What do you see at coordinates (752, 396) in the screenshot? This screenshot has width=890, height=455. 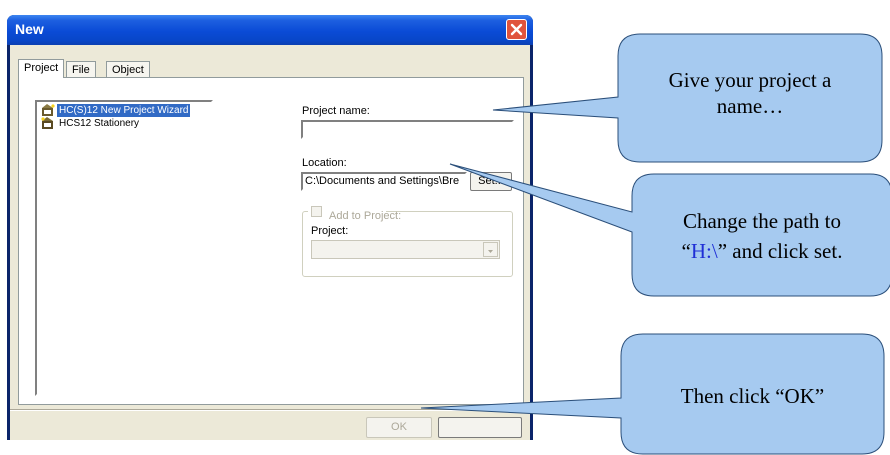 I see `callout-ok-text: Then click “OK”` at bounding box center [752, 396].